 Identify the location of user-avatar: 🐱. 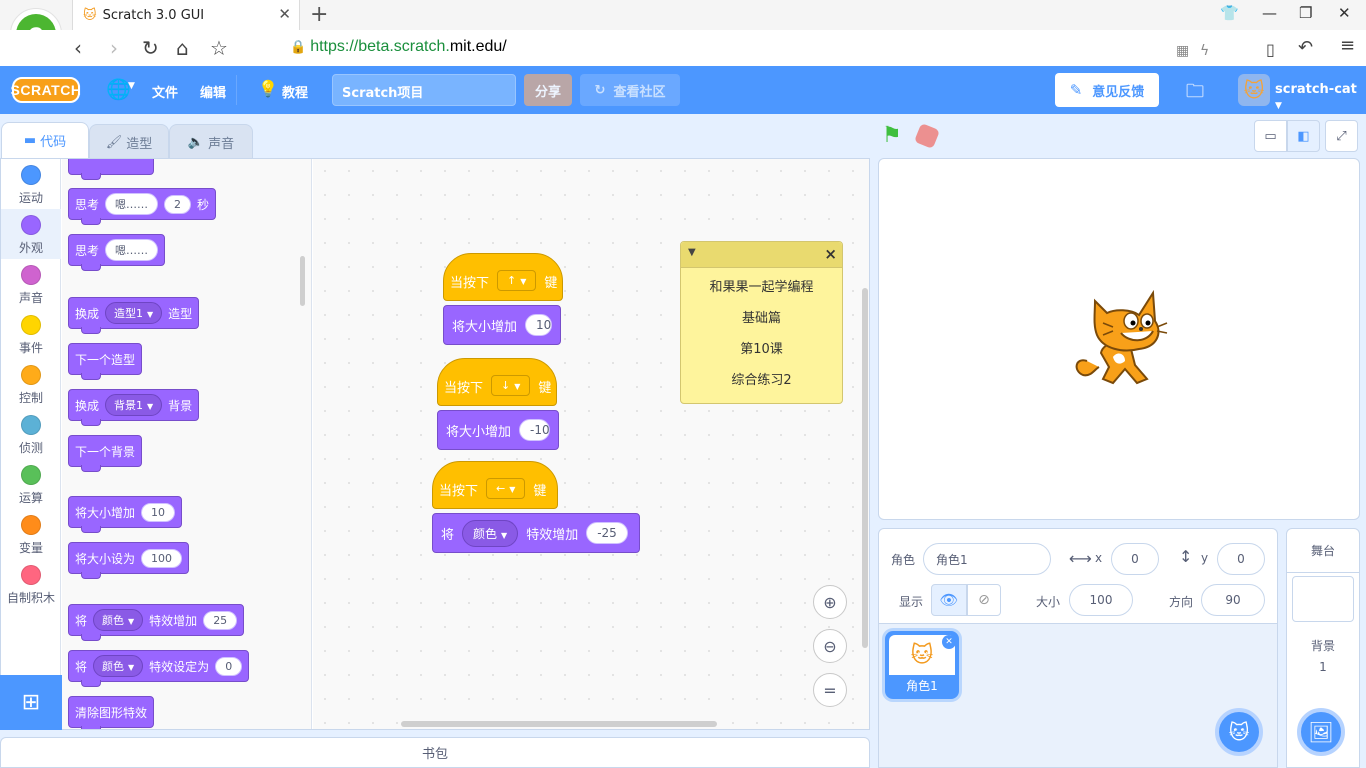
(1254, 90).